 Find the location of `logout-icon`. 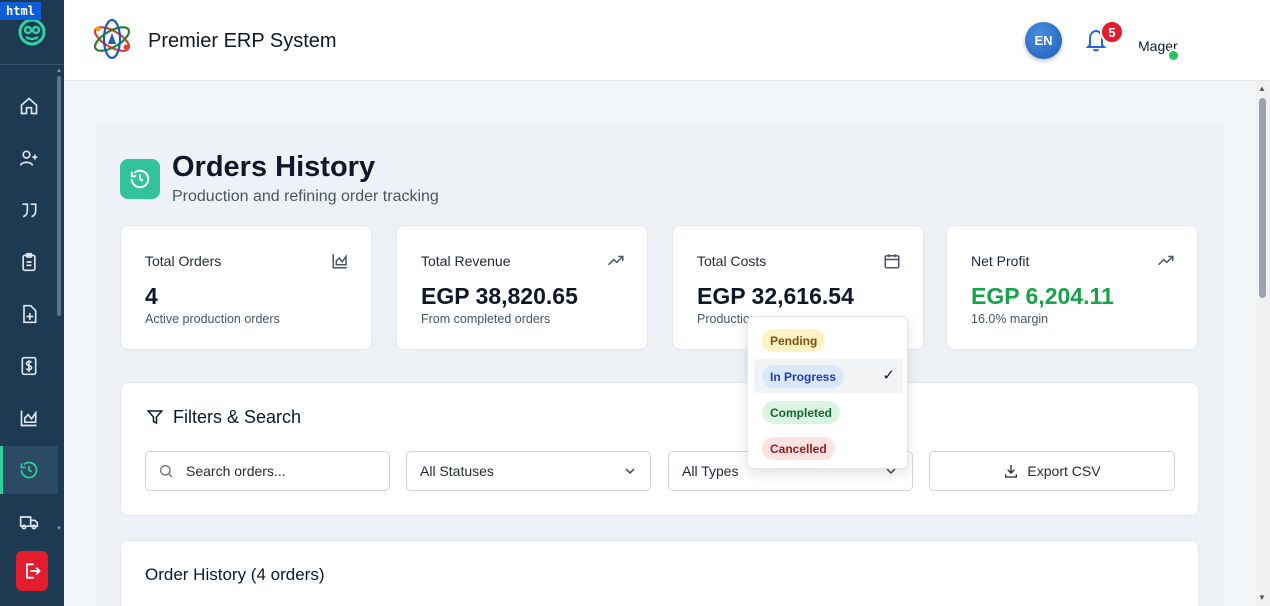

logout-icon is located at coordinates (33, 571).